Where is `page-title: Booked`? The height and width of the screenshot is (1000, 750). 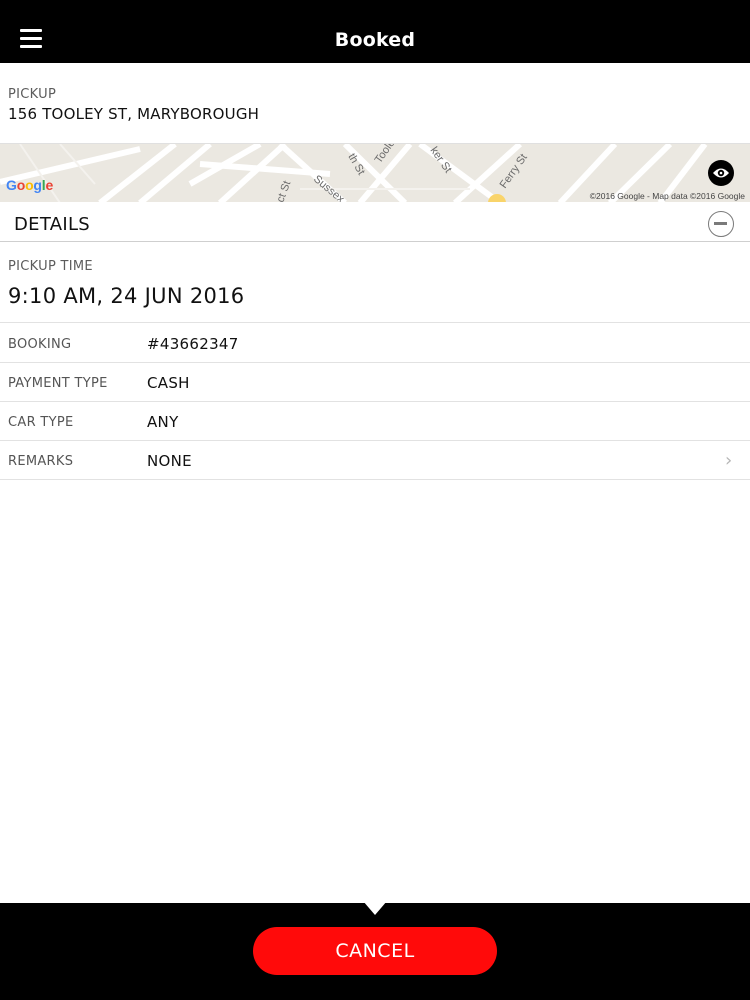
page-title: Booked is located at coordinates (375, 40).